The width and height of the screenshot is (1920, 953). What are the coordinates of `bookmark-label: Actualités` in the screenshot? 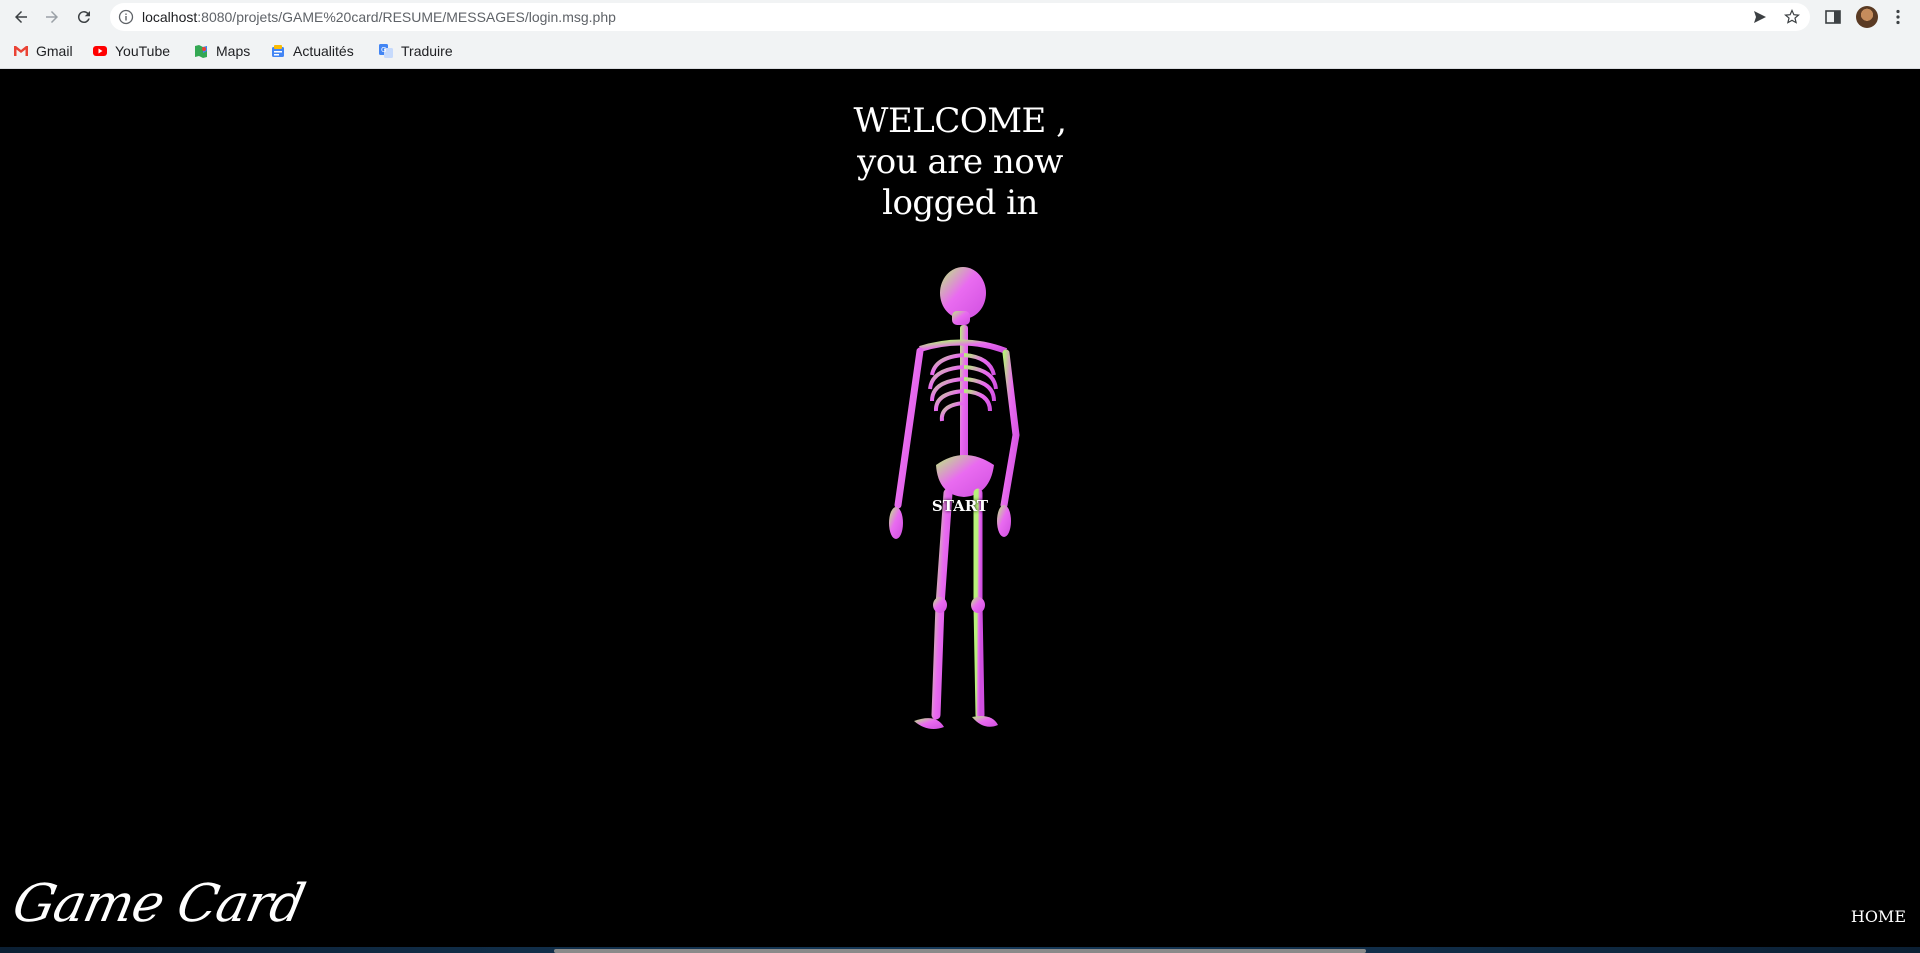 It's located at (323, 51).